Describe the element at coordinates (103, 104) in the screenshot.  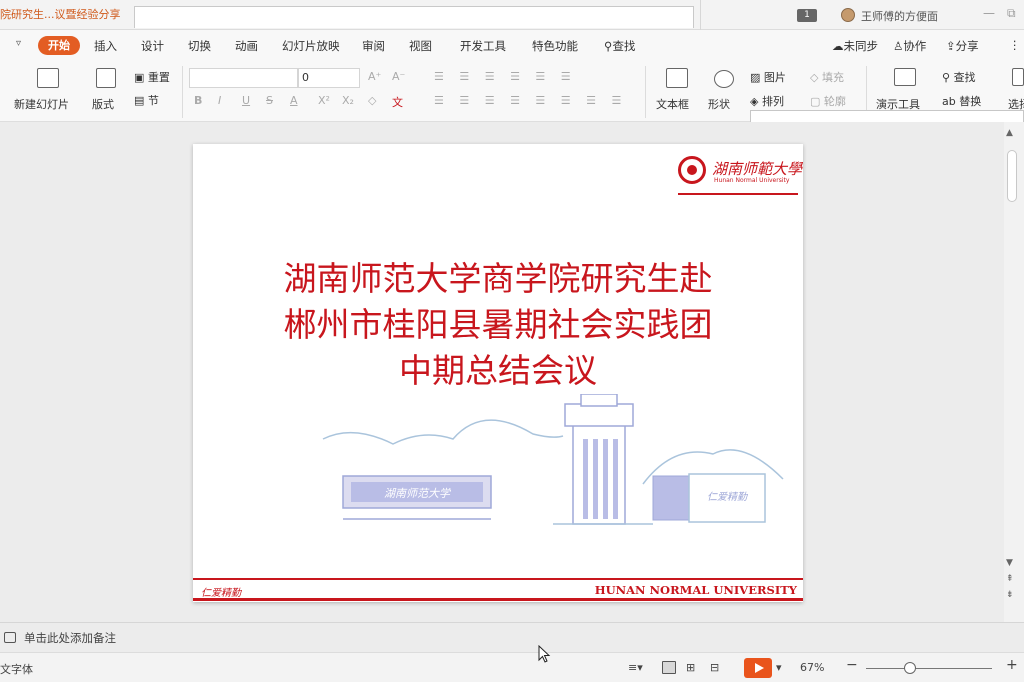
I see `layout-button: 版式` at that location.